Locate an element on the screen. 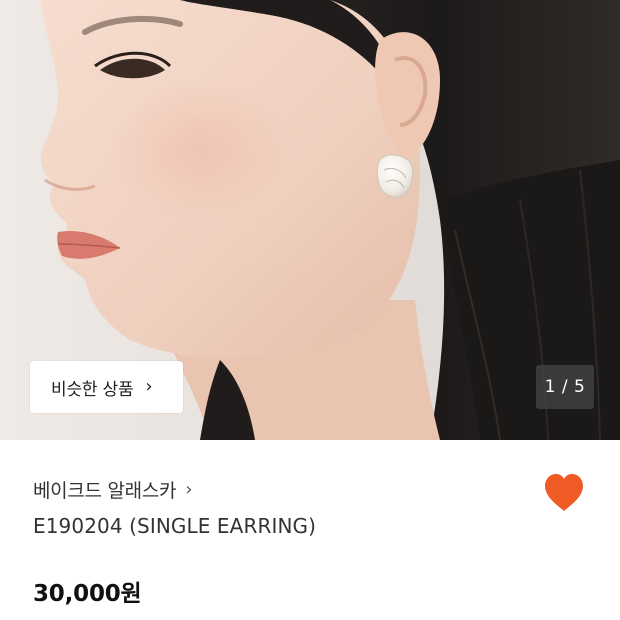 The height and width of the screenshot is (620, 620). brand-name: 베이크드 알래스카 is located at coordinates (105, 491).